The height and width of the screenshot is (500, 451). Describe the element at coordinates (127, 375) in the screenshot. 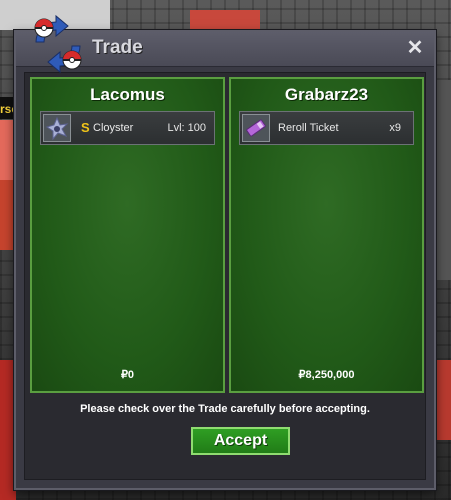

I see `left-money: ₽0` at that location.